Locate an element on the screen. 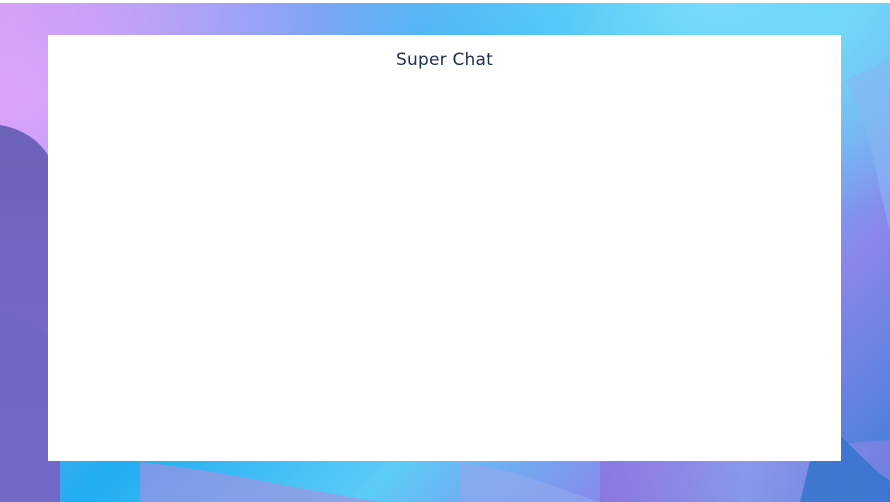 The height and width of the screenshot is (502, 890). app-title: Super Chat is located at coordinates (444, 60).